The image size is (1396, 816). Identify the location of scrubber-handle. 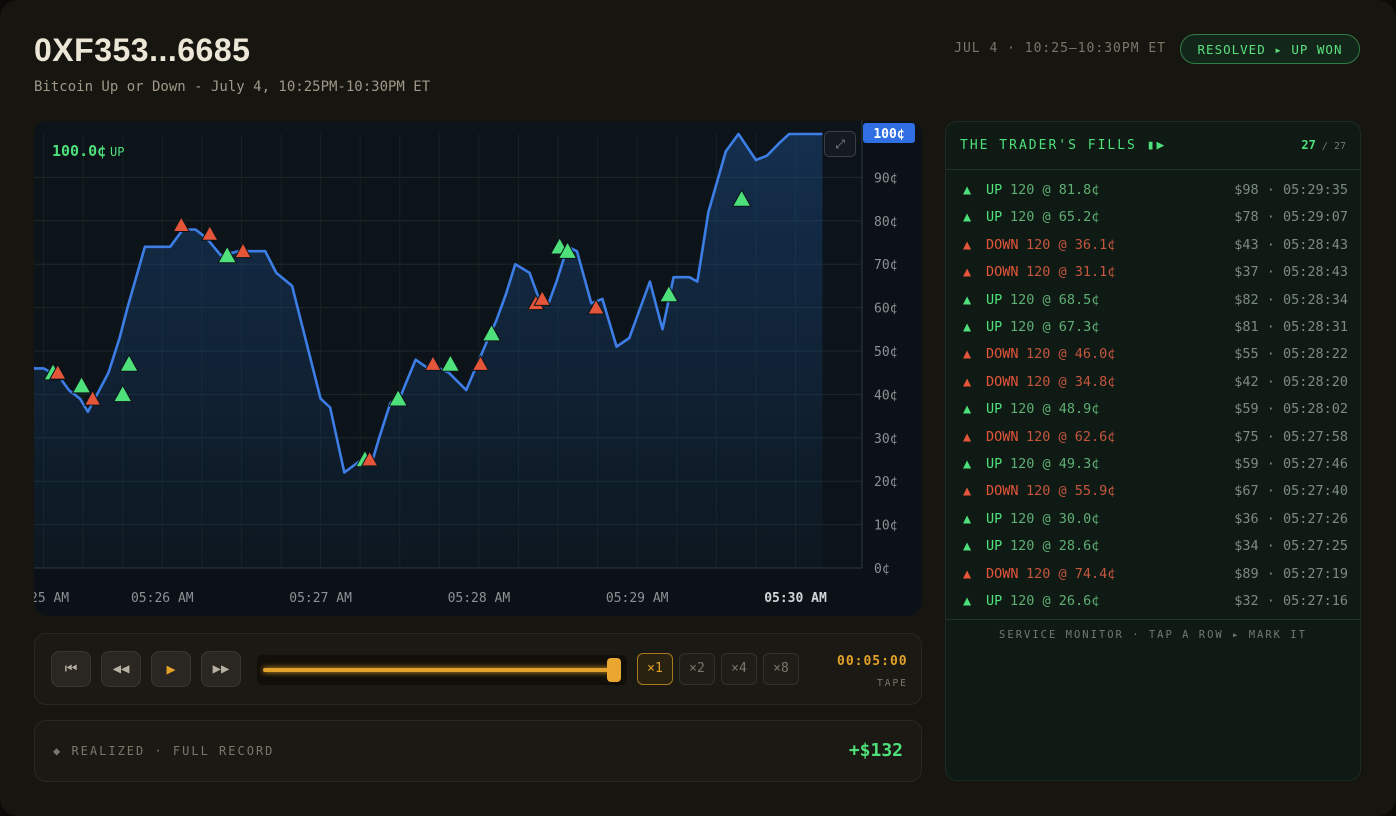
(614, 670).